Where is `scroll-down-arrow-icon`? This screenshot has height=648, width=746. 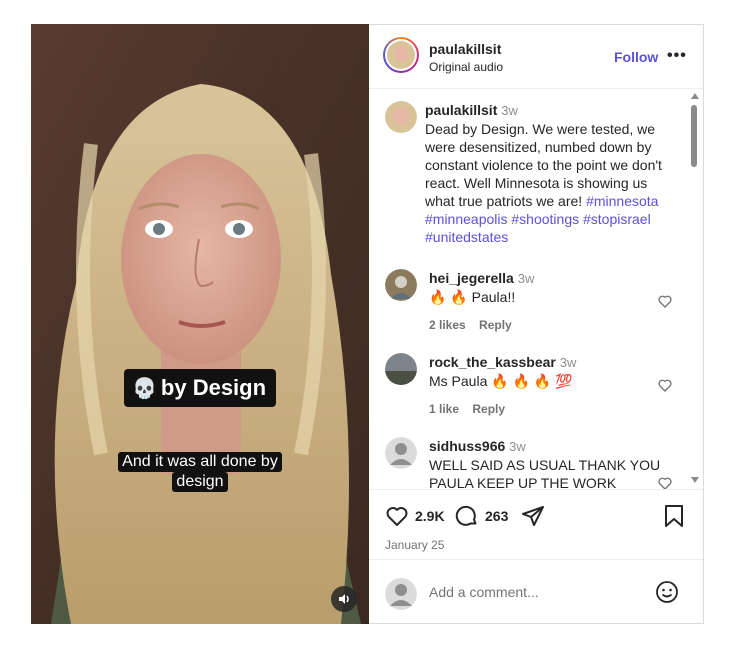 scroll-down-arrow-icon is located at coordinates (695, 480).